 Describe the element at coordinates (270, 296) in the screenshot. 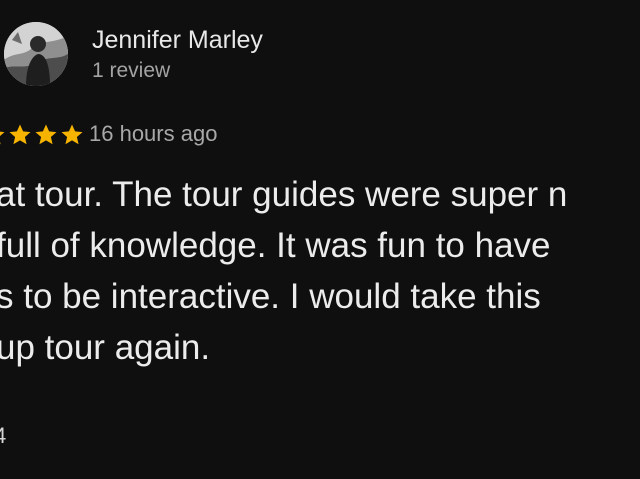

I see `review-line: s to be interactive. I would take this` at that location.